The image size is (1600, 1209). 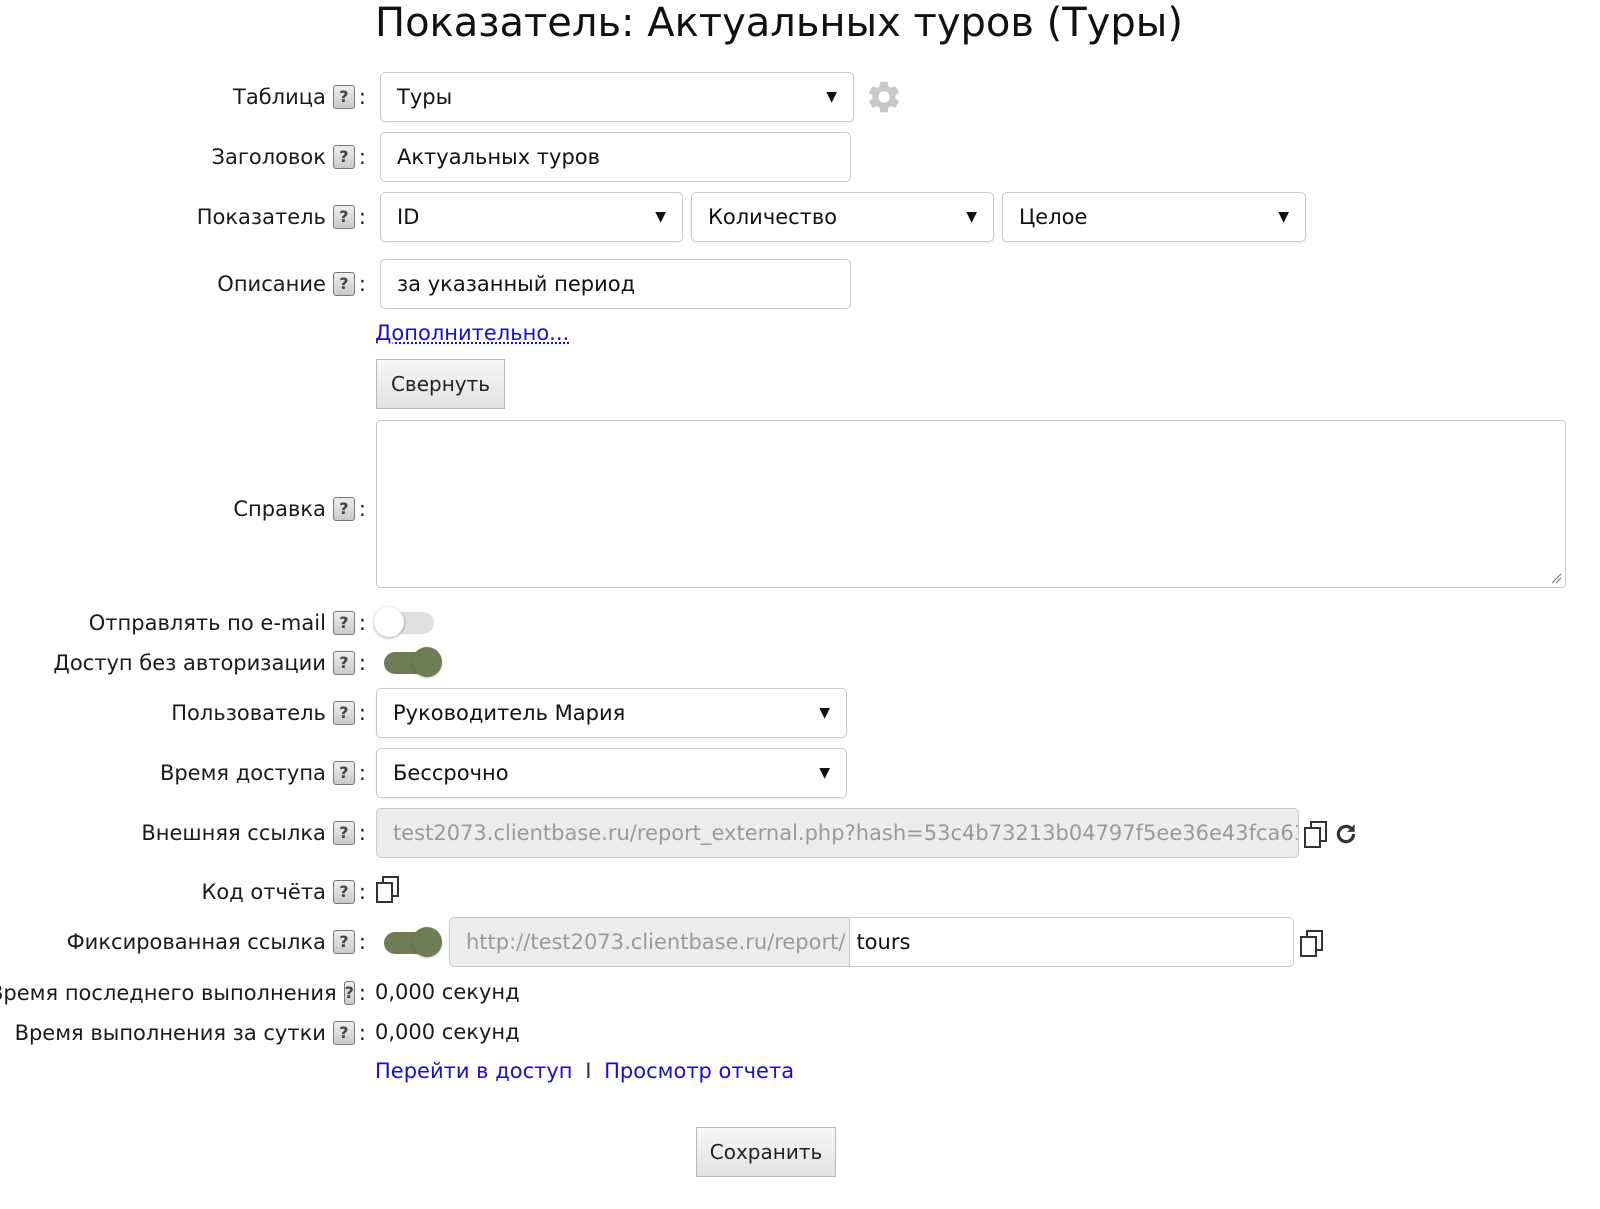 I want to click on report-code-label: Код отчёта, so click(x=263, y=892).